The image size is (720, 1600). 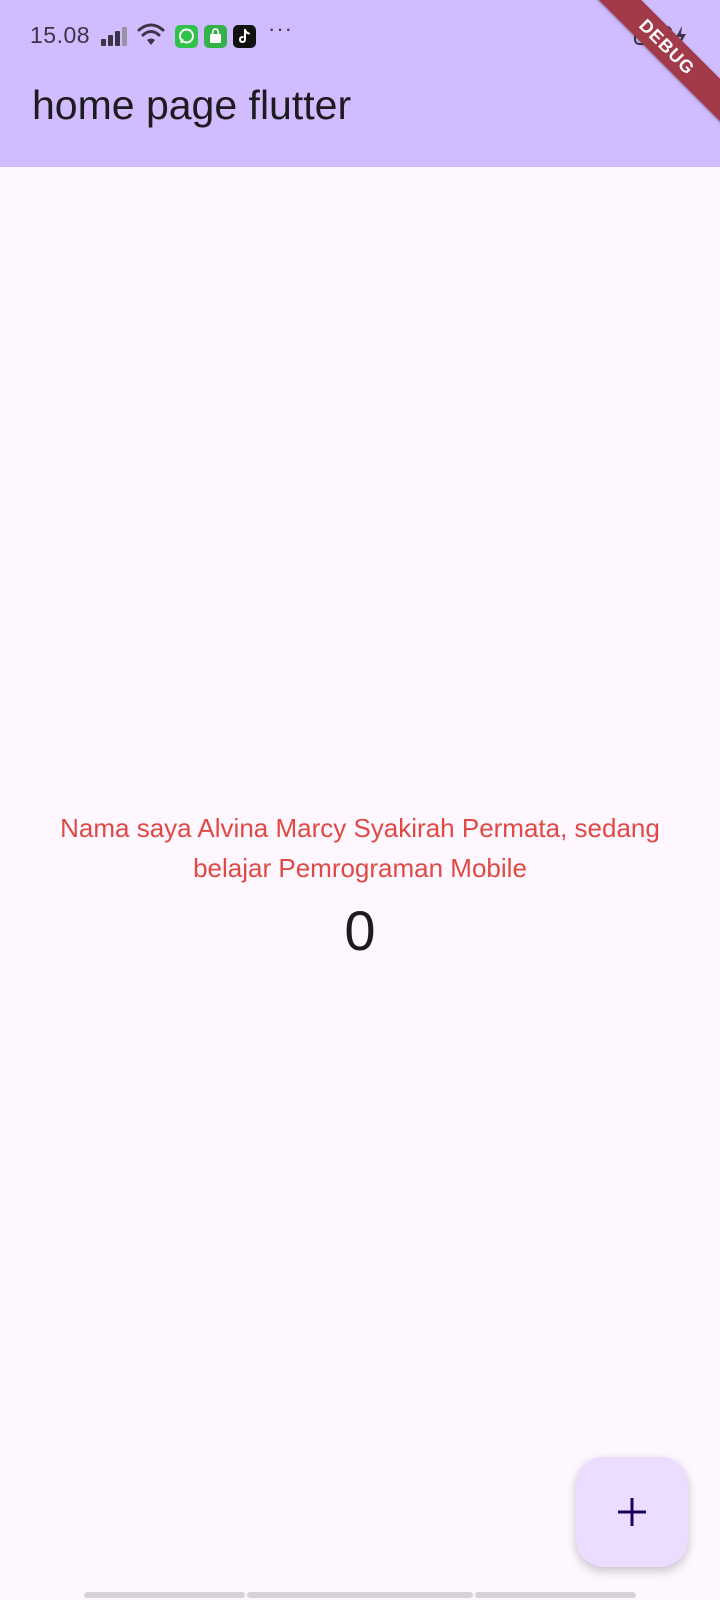 What do you see at coordinates (114, 36) in the screenshot?
I see `cellular-signal-icon` at bounding box center [114, 36].